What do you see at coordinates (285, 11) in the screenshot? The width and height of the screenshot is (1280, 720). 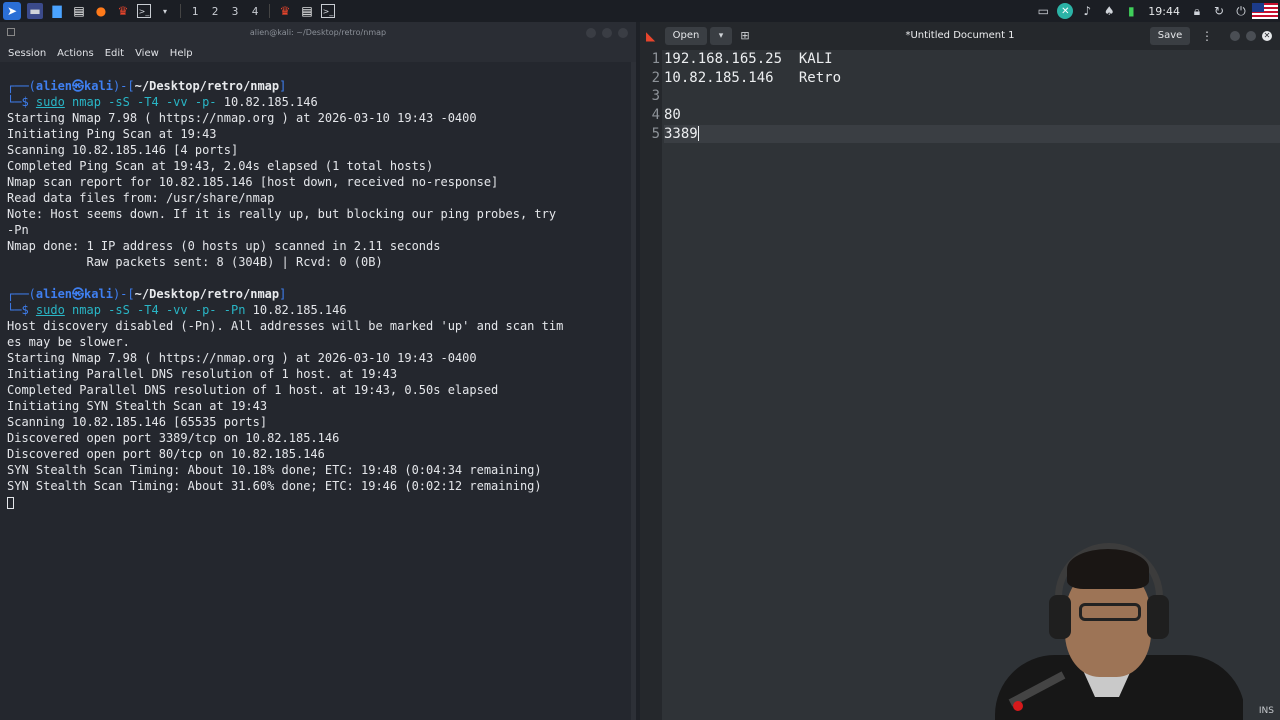 I see `burp-task-icon: ♛` at bounding box center [285, 11].